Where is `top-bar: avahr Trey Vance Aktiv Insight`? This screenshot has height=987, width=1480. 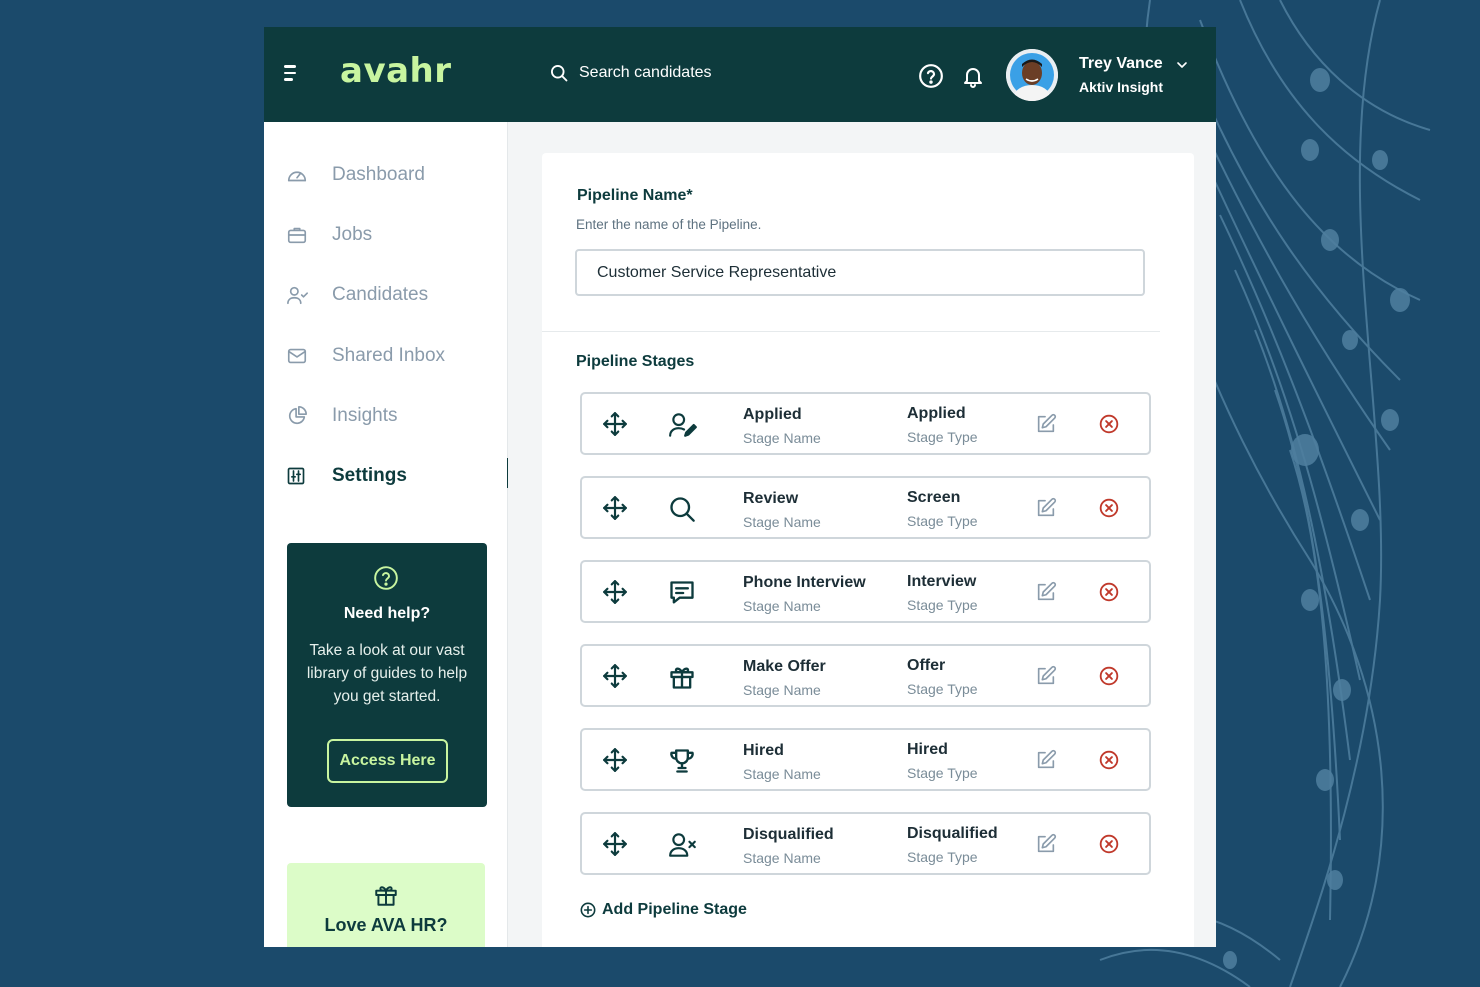 top-bar: avahr Trey Vance Aktiv Insight is located at coordinates (740, 74).